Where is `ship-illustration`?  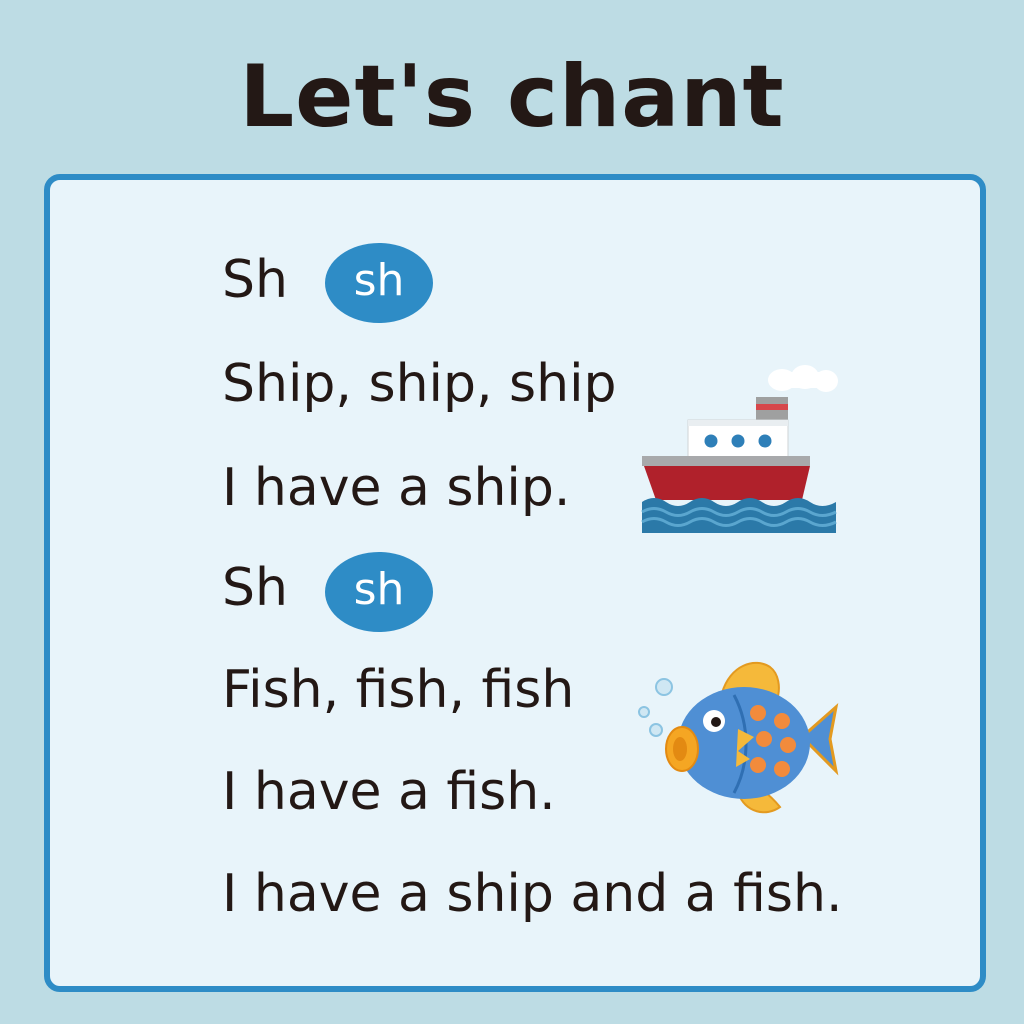
ship-illustration is located at coordinates (739, 449).